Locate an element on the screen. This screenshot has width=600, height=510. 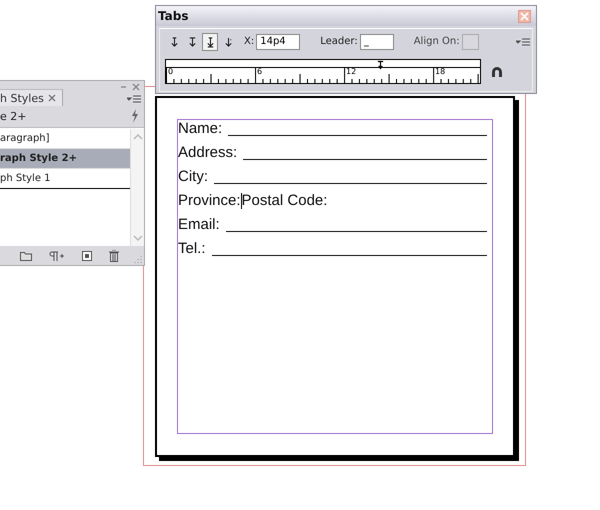
form-label: Email: is located at coordinates (199, 225).